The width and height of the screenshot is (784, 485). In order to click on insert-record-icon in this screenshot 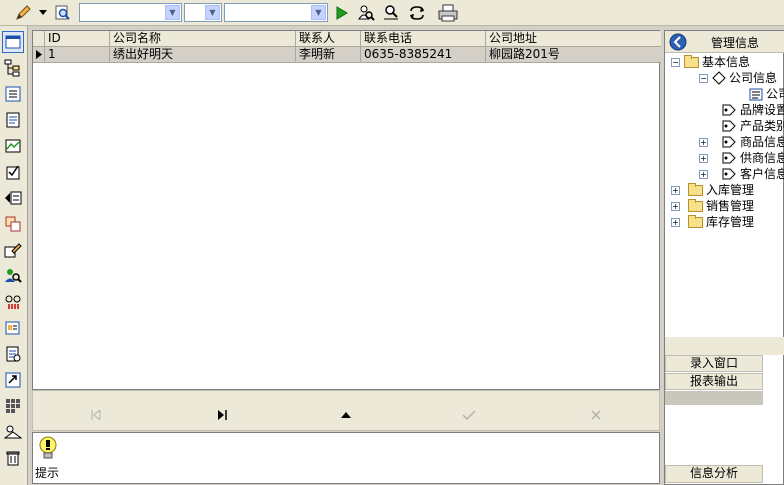, I will do `click(346, 415)`.